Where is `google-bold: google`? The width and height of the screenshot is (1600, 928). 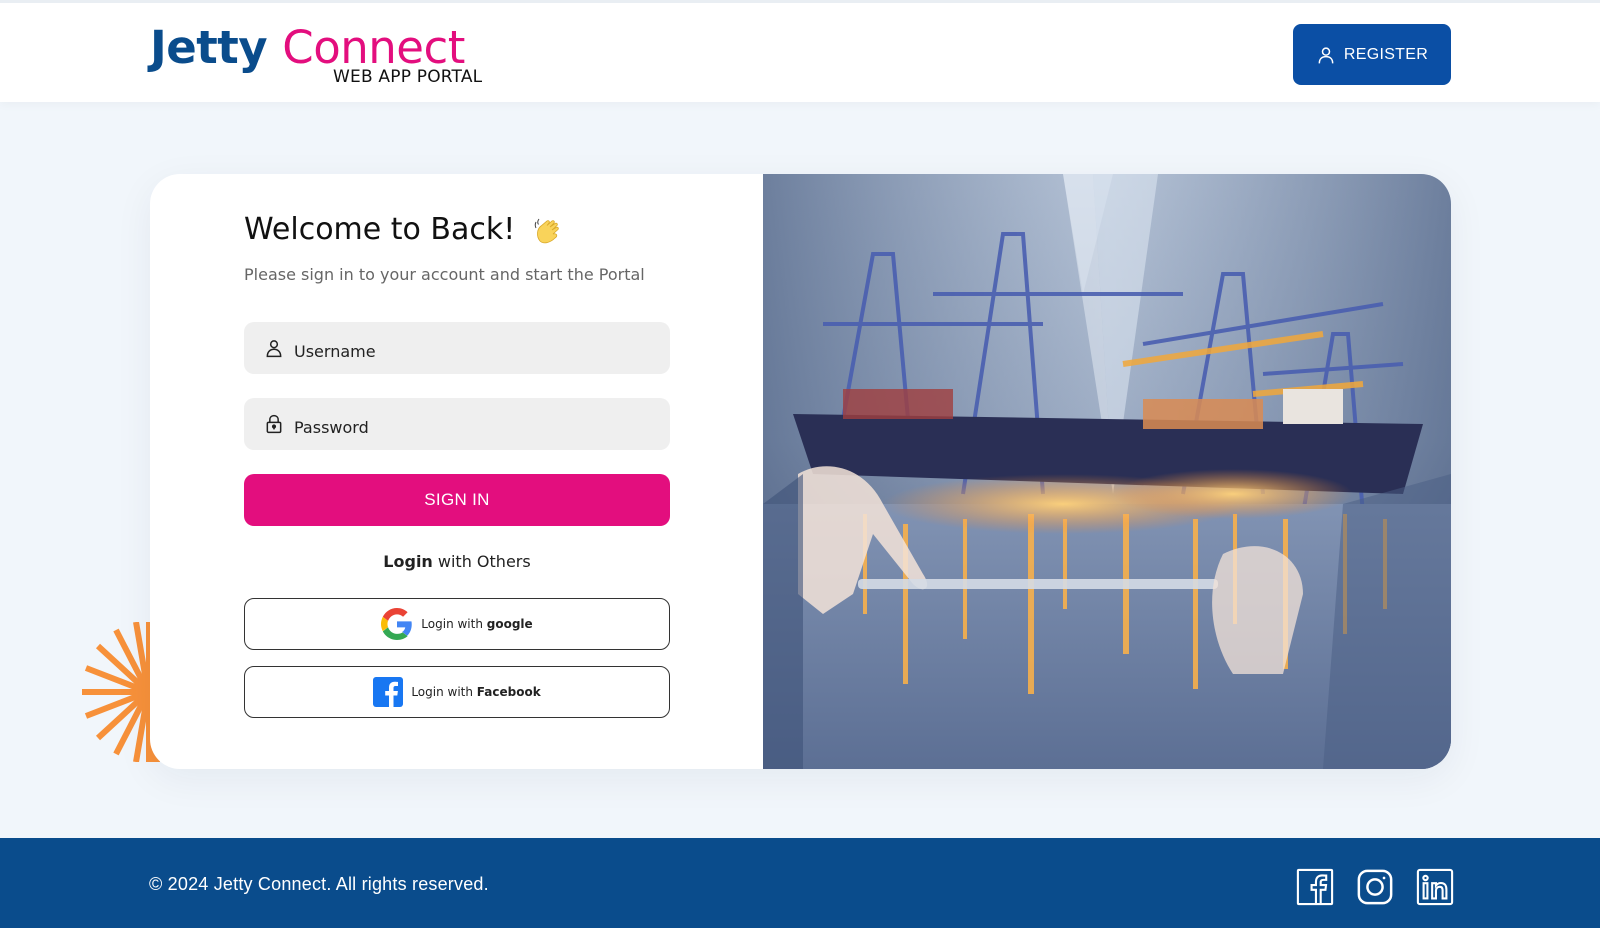
google-bold: google is located at coordinates (509, 624).